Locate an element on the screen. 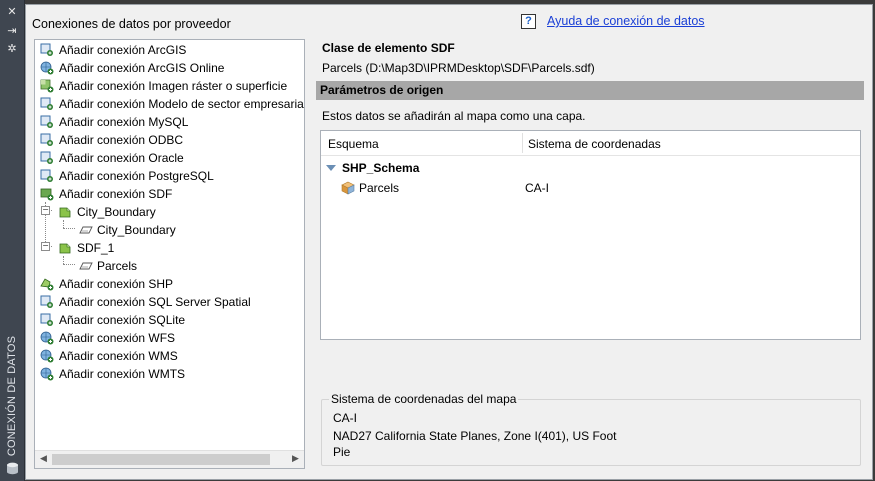 This screenshot has width=875, height=481. close-icon: ✕ is located at coordinates (12, 12).